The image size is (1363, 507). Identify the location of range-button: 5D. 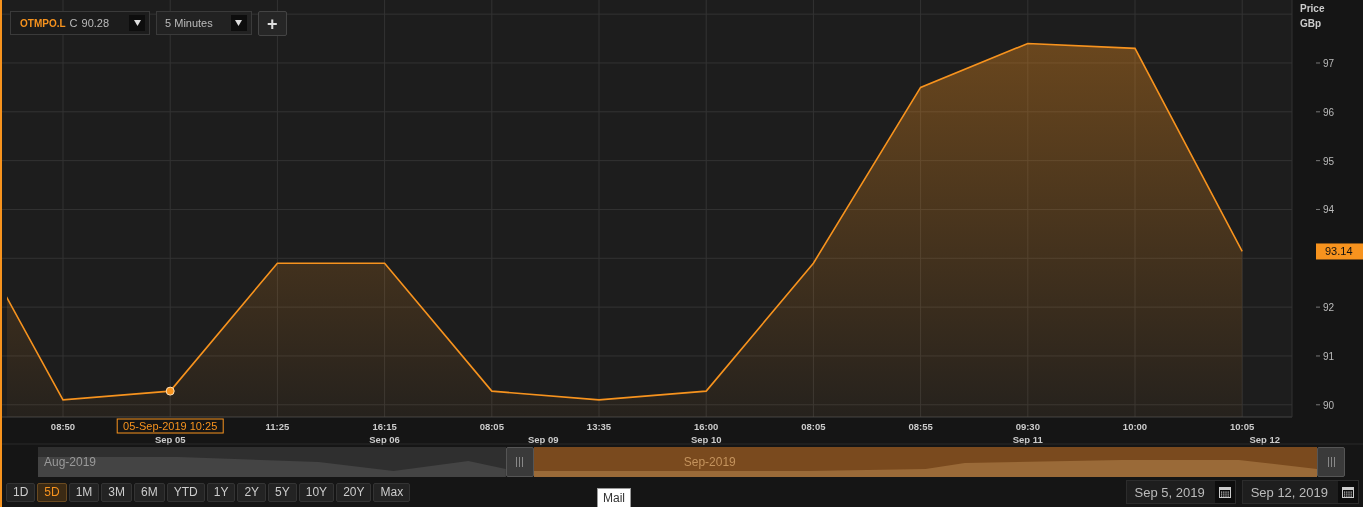
(52, 492).